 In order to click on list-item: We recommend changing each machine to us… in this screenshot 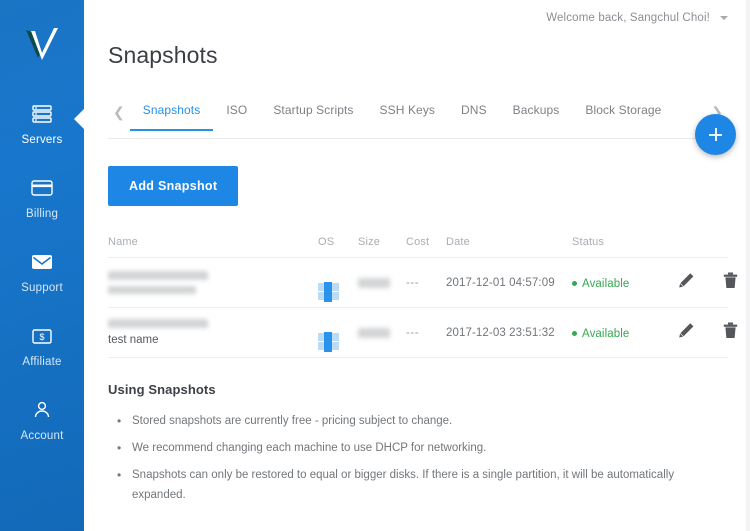, I will do `click(408, 448)`.